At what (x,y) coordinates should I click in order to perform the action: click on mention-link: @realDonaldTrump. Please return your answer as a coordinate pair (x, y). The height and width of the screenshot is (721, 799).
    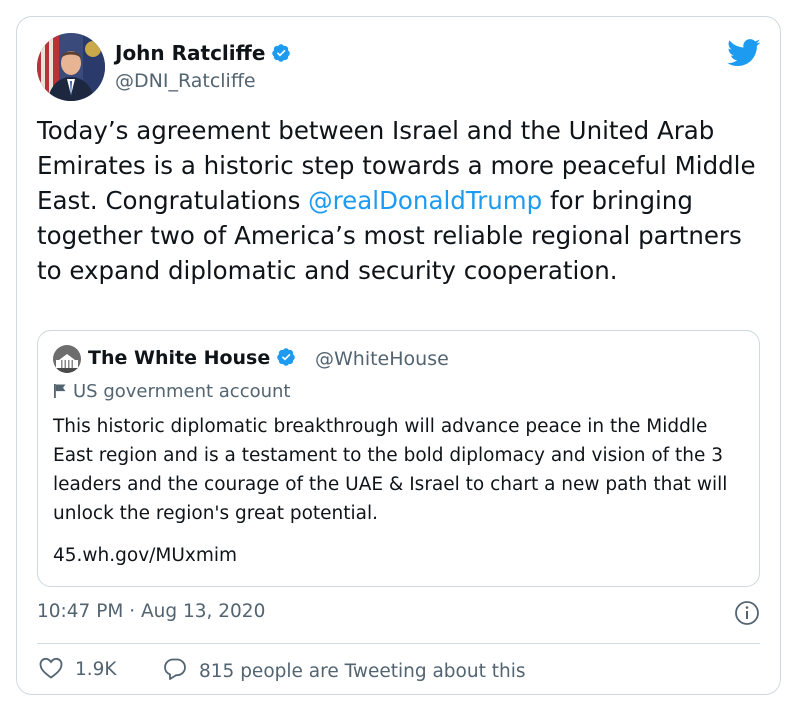
    Looking at the image, I should click on (425, 200).